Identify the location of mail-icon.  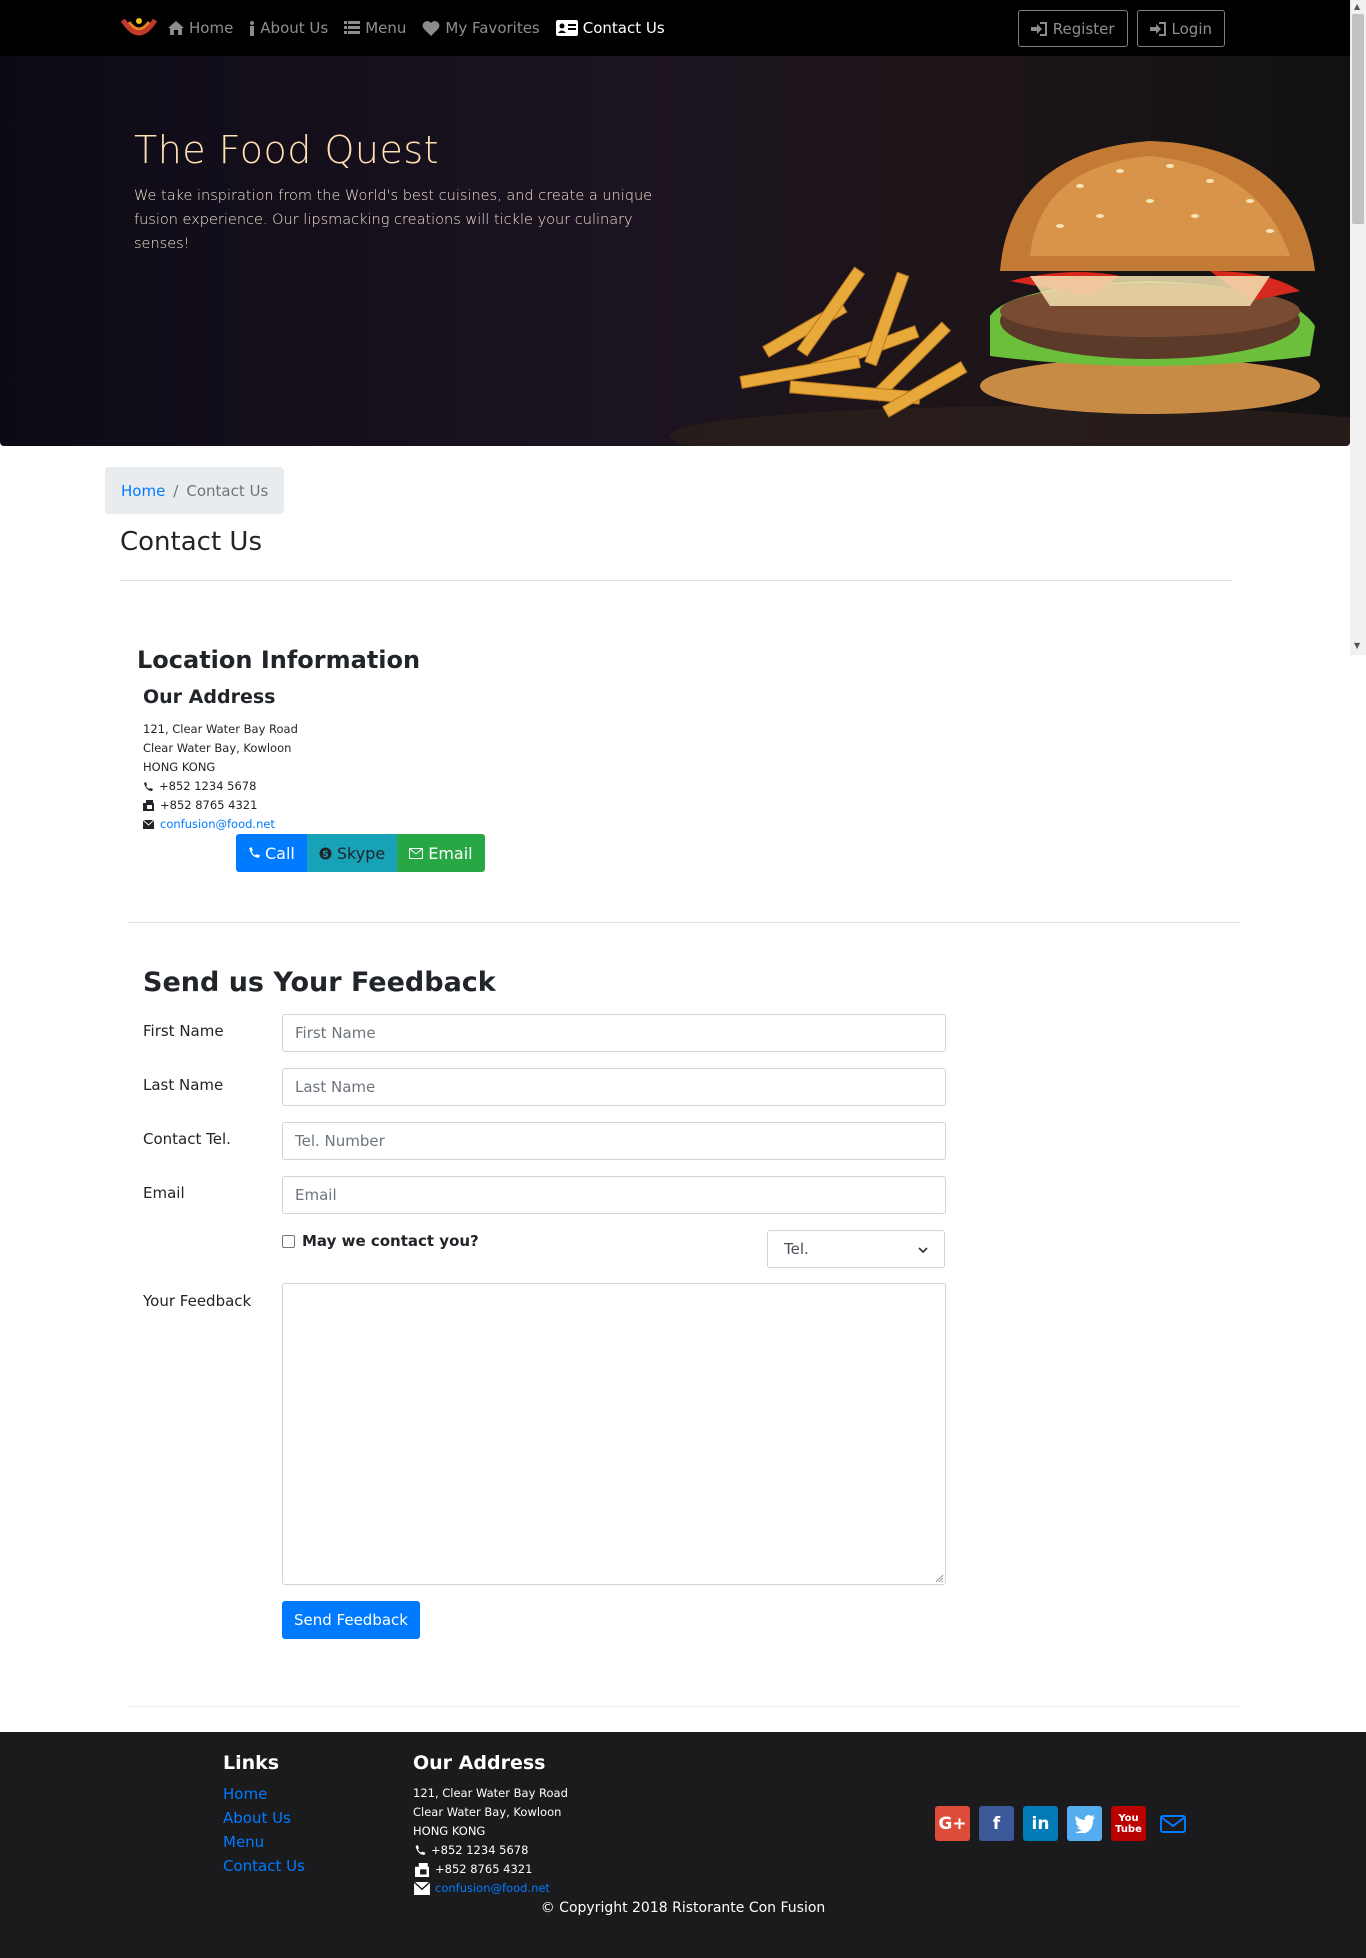
(1172, 1823).